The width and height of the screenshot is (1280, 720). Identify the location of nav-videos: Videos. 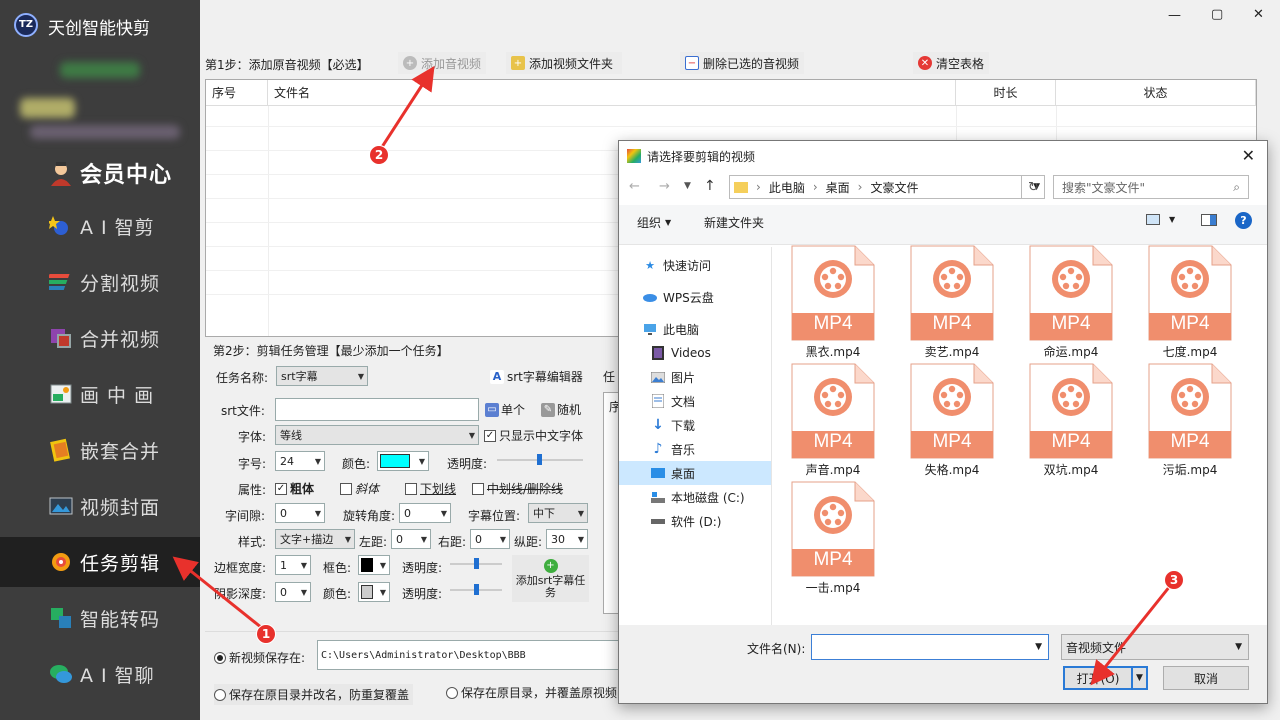
(695, 353).